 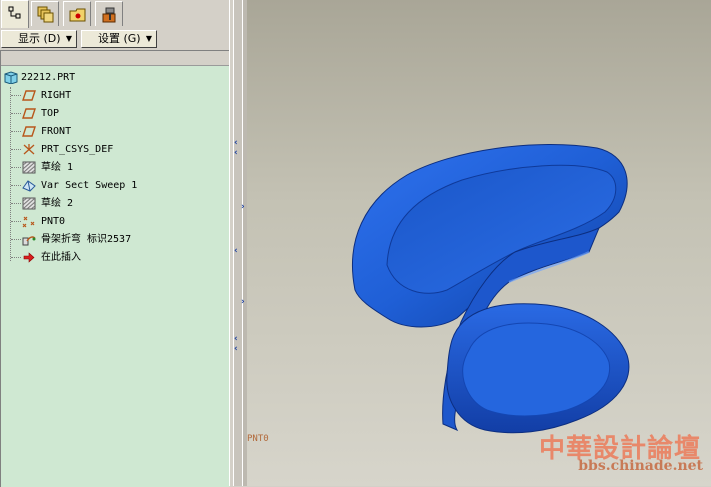 I want to click on tree-item-spinal-bend: 骨架折弯 标识2537, so click(x=111, y=239).